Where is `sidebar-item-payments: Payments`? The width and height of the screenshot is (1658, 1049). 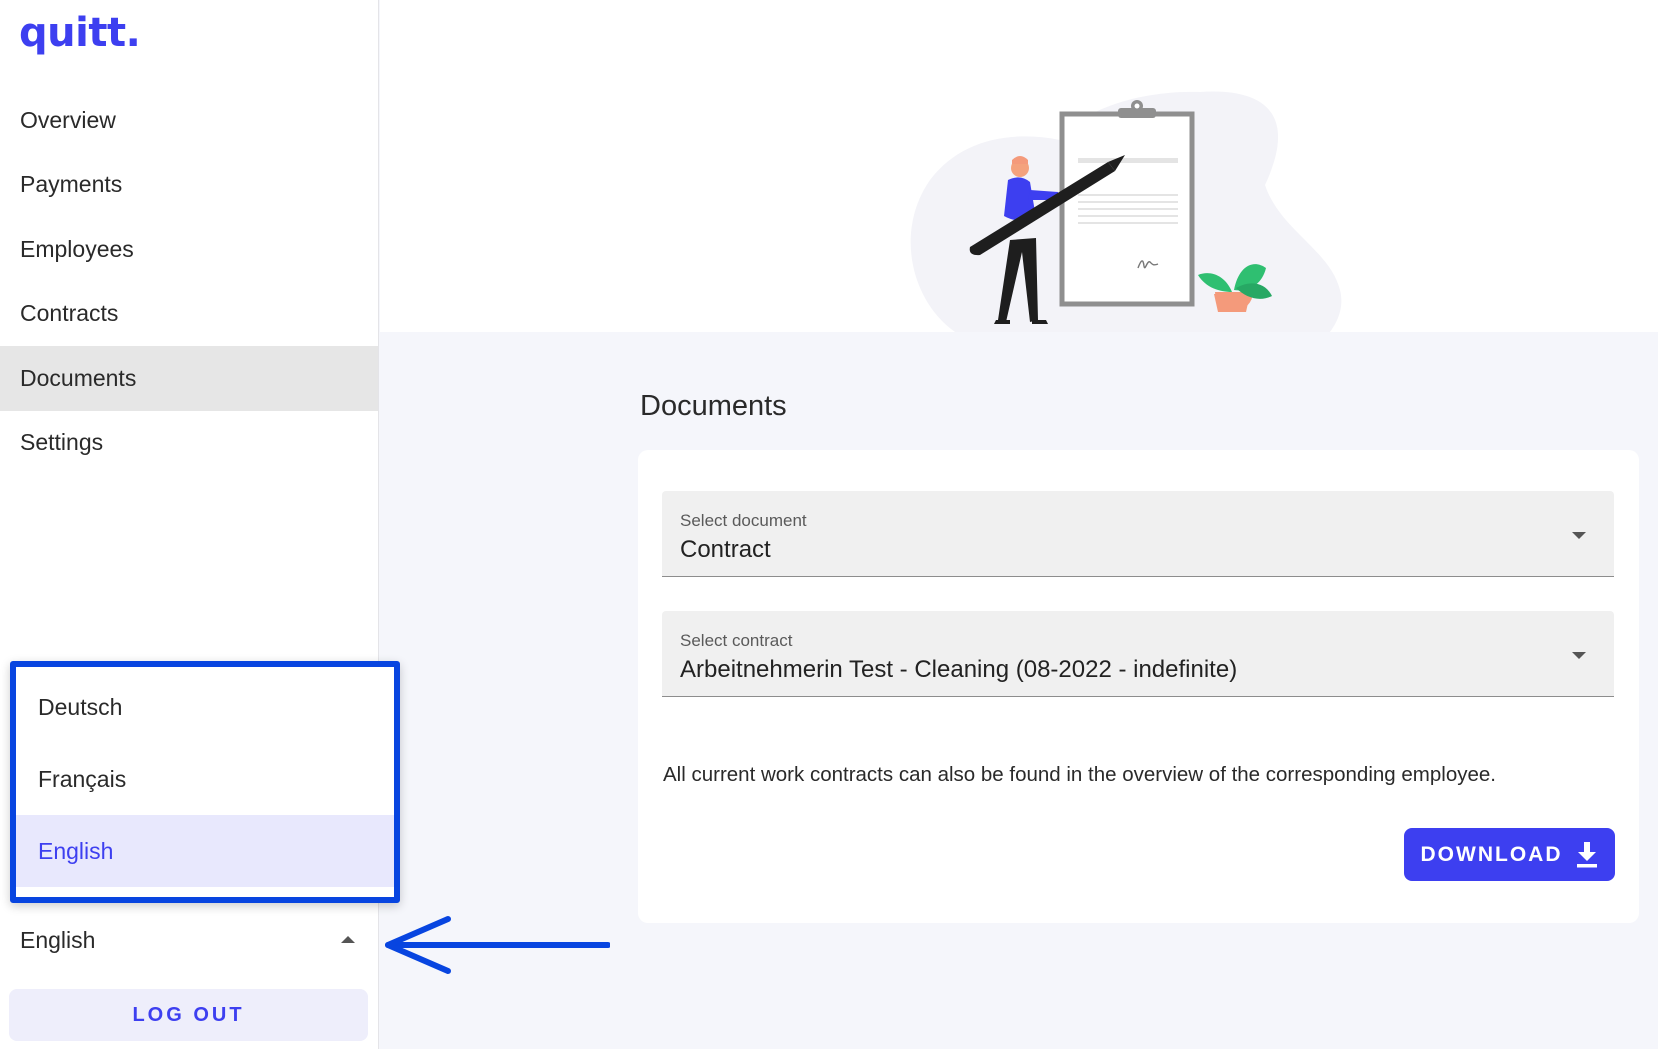
sidebar-item-payments: Payments is located at coordinates (189, 185).